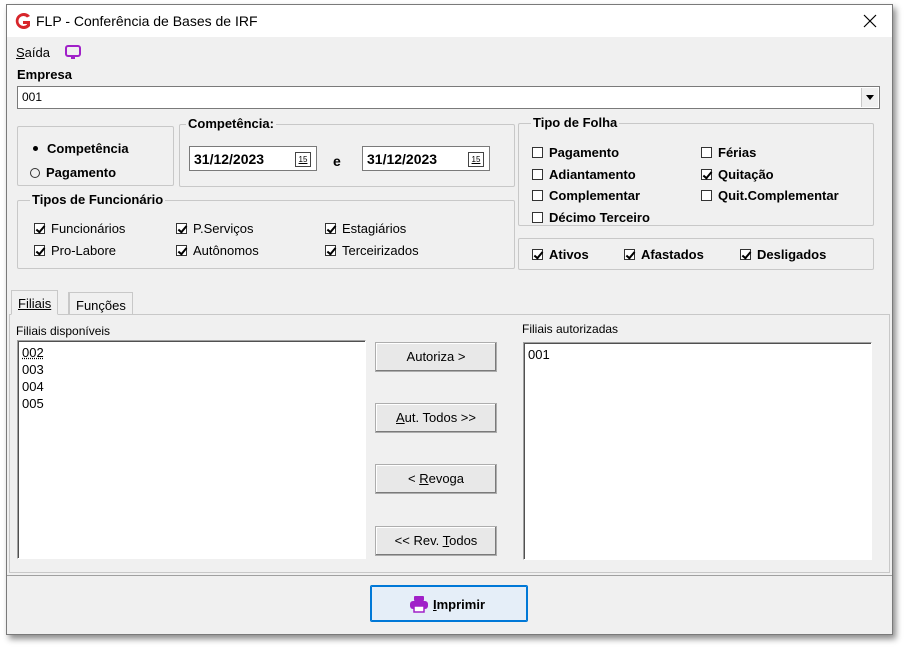  Describe the element at coordinates (436, 479) in the screenshot. I see `revoga-button: < Revoga` at that location.